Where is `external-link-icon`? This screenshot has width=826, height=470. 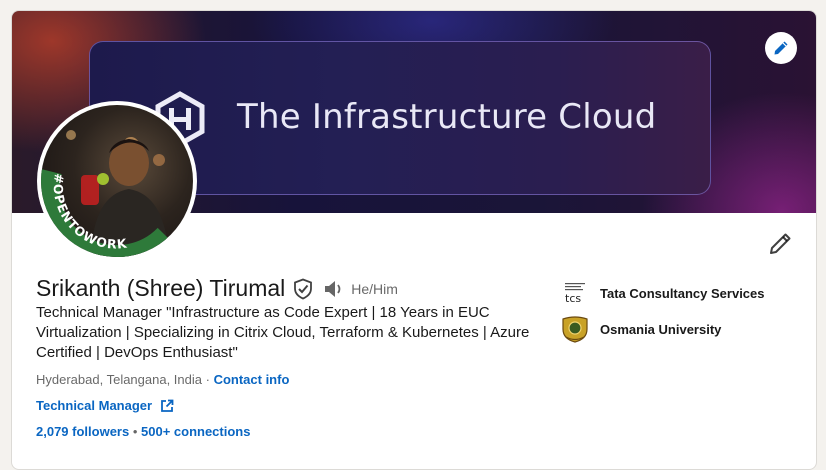
external-link-icon is located at coordinates (167, 405).